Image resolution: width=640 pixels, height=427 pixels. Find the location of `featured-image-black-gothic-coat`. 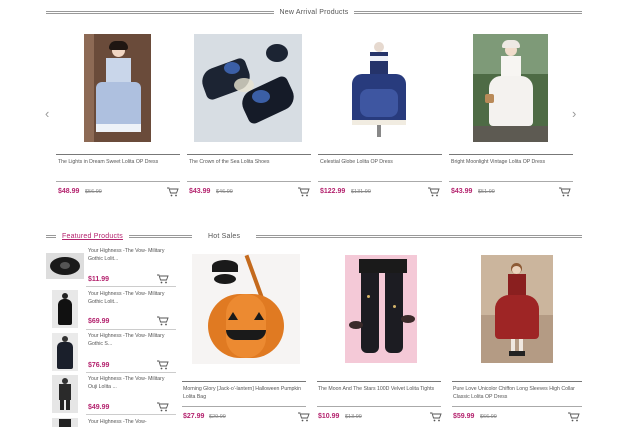

featured-image-black-gothic-coat is located at coordinates (65, 352).